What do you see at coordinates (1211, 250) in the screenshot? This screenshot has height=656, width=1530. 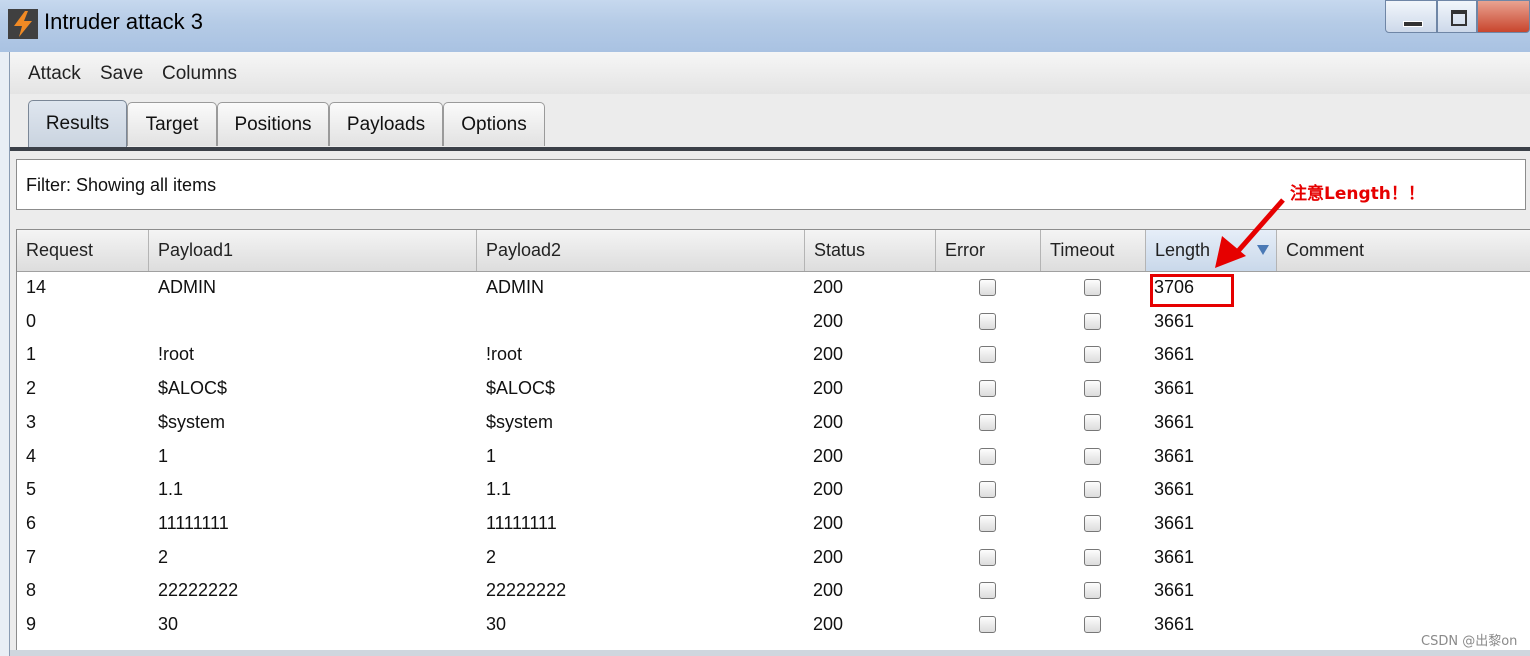 I see `column-header-length: Length` at bounding box center [1211, 250].